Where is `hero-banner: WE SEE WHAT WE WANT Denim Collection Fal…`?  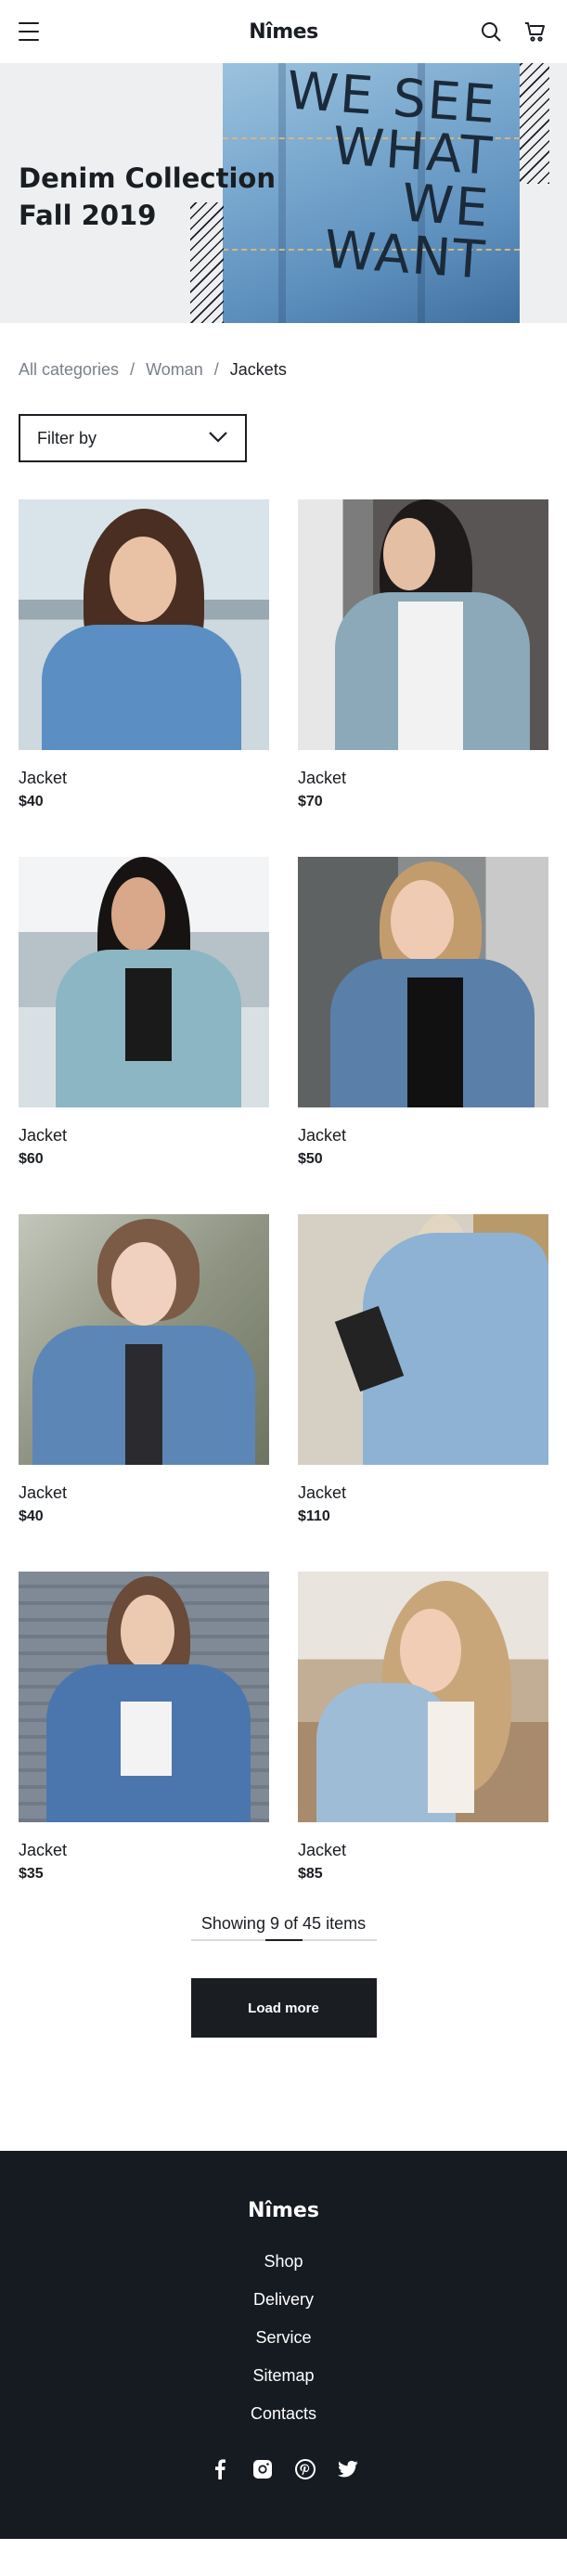
hero-banner: WE SEE WHAT WE WANT Denim Collection Fal… is located at coordinates (283, 193).